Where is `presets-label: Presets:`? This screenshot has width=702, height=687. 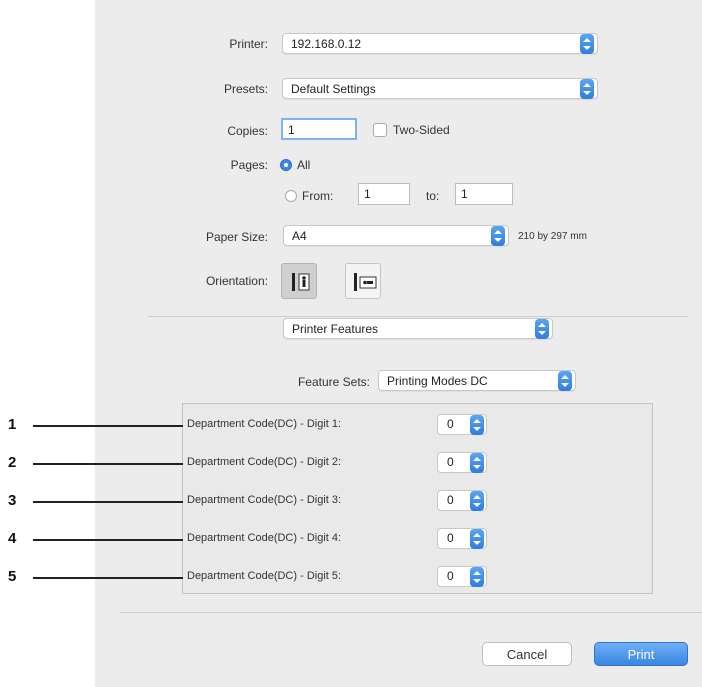
presets-label: Presets: is located at coordinates (245, 89).